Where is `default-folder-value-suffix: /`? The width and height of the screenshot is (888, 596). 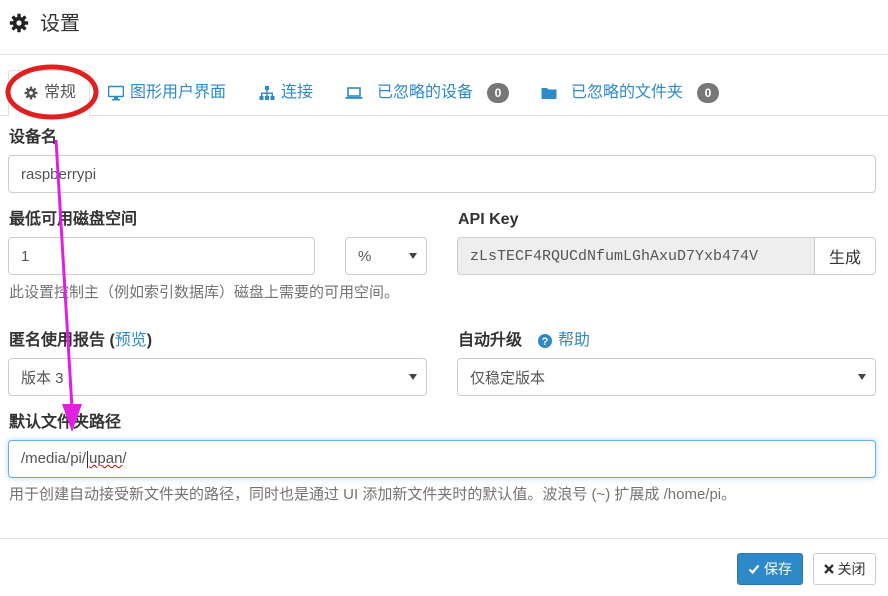
default-folder-value-suffix: / is located at coordinates (124, 459).